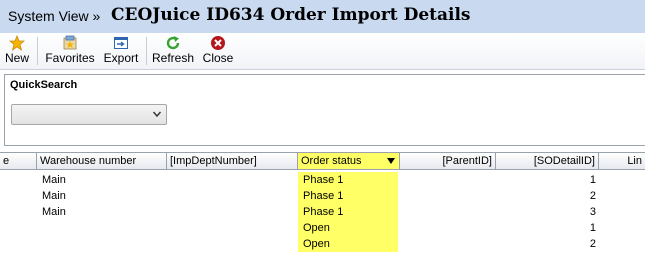 The height and width of the screenshot is (255, 645). What do you see at coordinates (232, 161) in the screenshot?
I see `column-header-impdeptnumber: [ImpDeptNumber]` at bounding box center [232, 161].